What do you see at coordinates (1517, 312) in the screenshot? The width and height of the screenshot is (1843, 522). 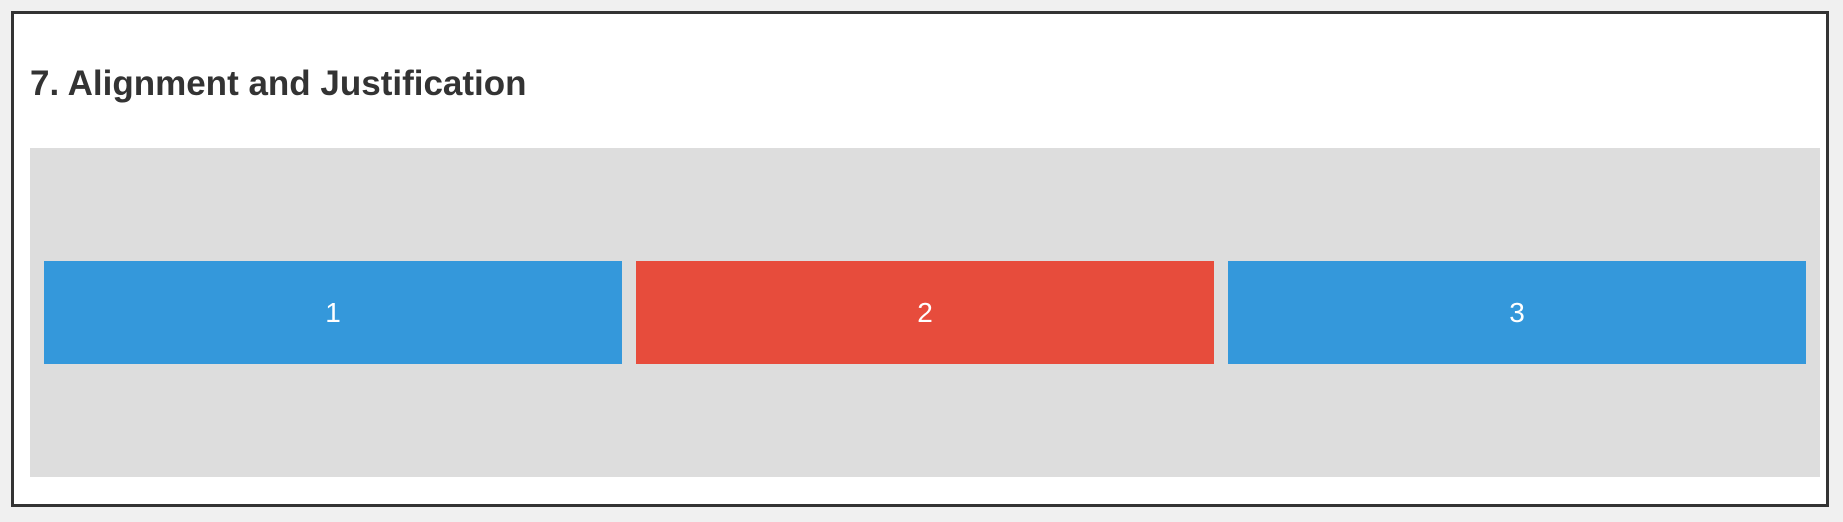 I see `flex-item-3: 3` at bounding box center [1517, 312].